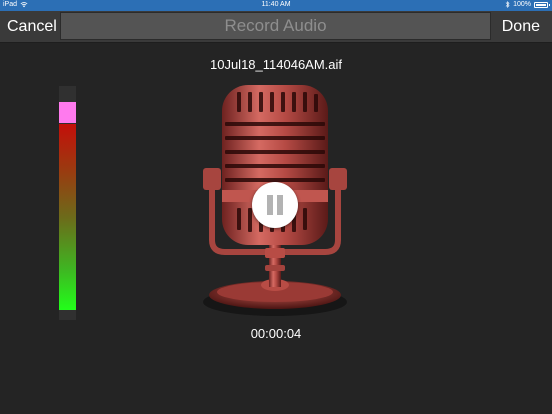 The image size is (552, 414). I want to click on pause-icon, so click(270, 205).